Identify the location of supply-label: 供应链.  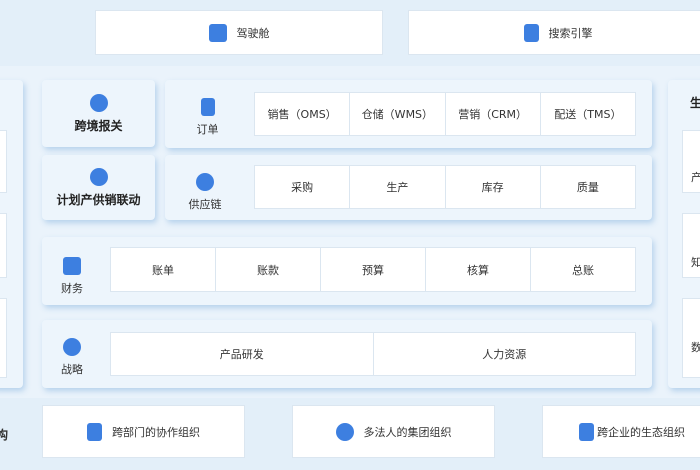
(205, 204).